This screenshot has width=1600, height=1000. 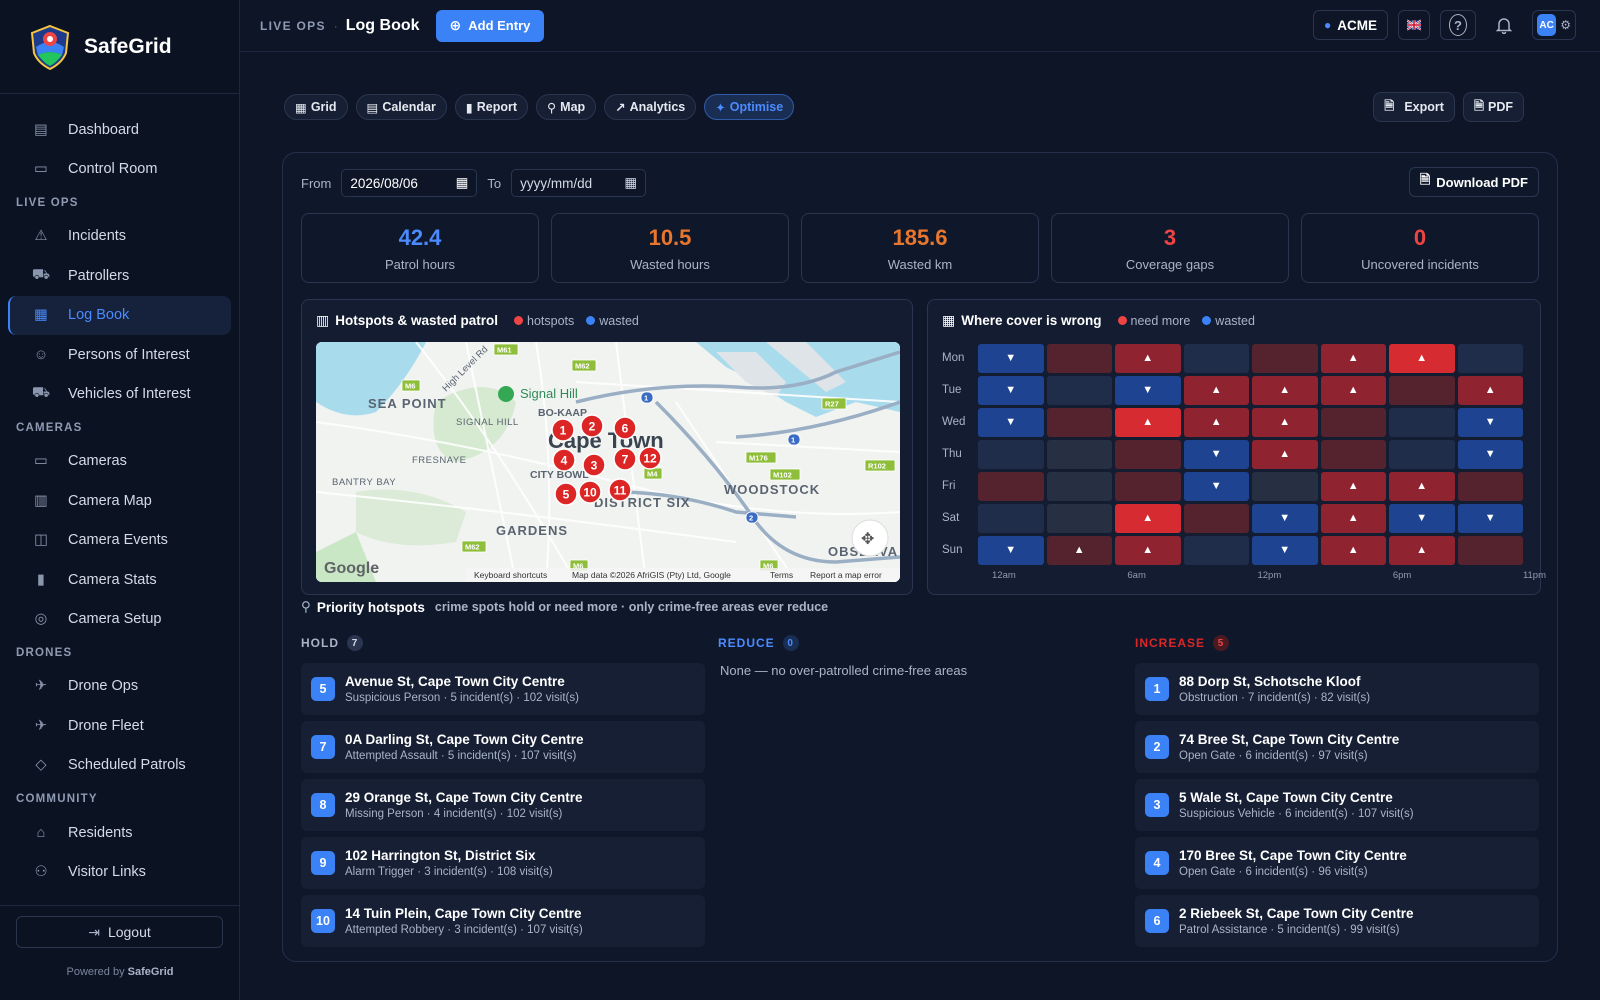 I want to click on download-pdf-button: 🗎 Download PDF, so click(x=1473, y=182).